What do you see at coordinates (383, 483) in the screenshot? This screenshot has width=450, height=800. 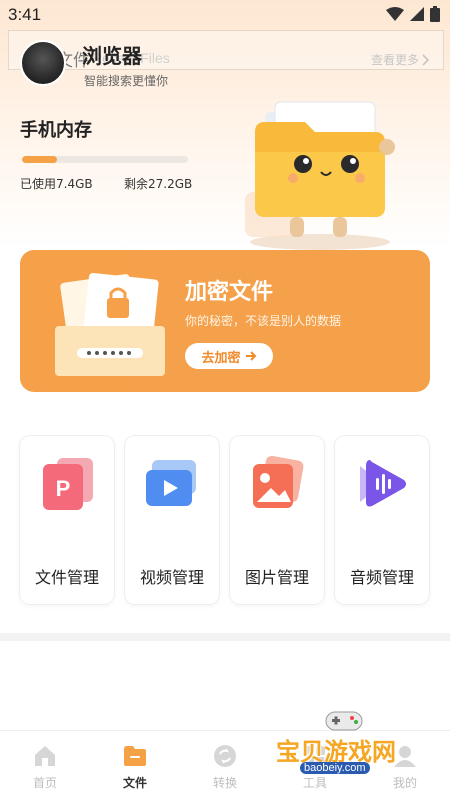 I see `audio-icon` at bounding box center [383, 483].